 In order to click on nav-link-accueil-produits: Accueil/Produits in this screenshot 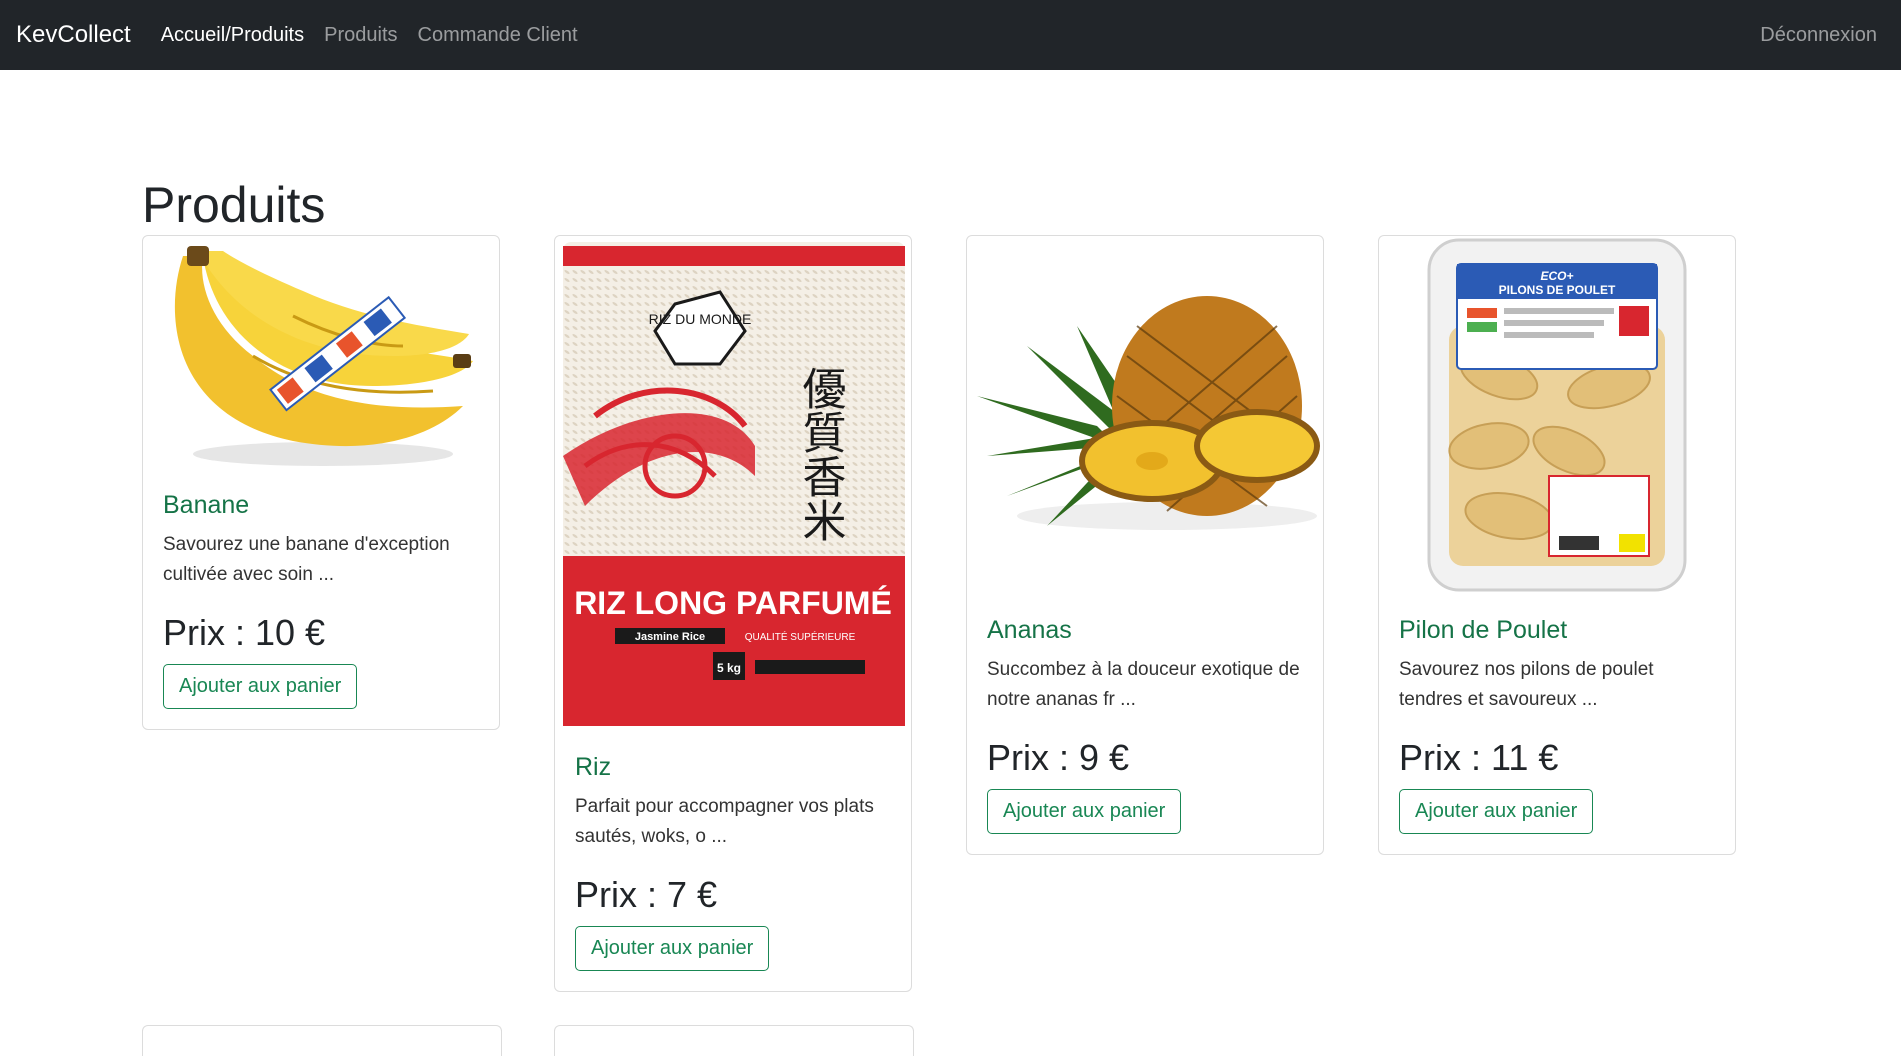, I will do `click(232, 35)`.